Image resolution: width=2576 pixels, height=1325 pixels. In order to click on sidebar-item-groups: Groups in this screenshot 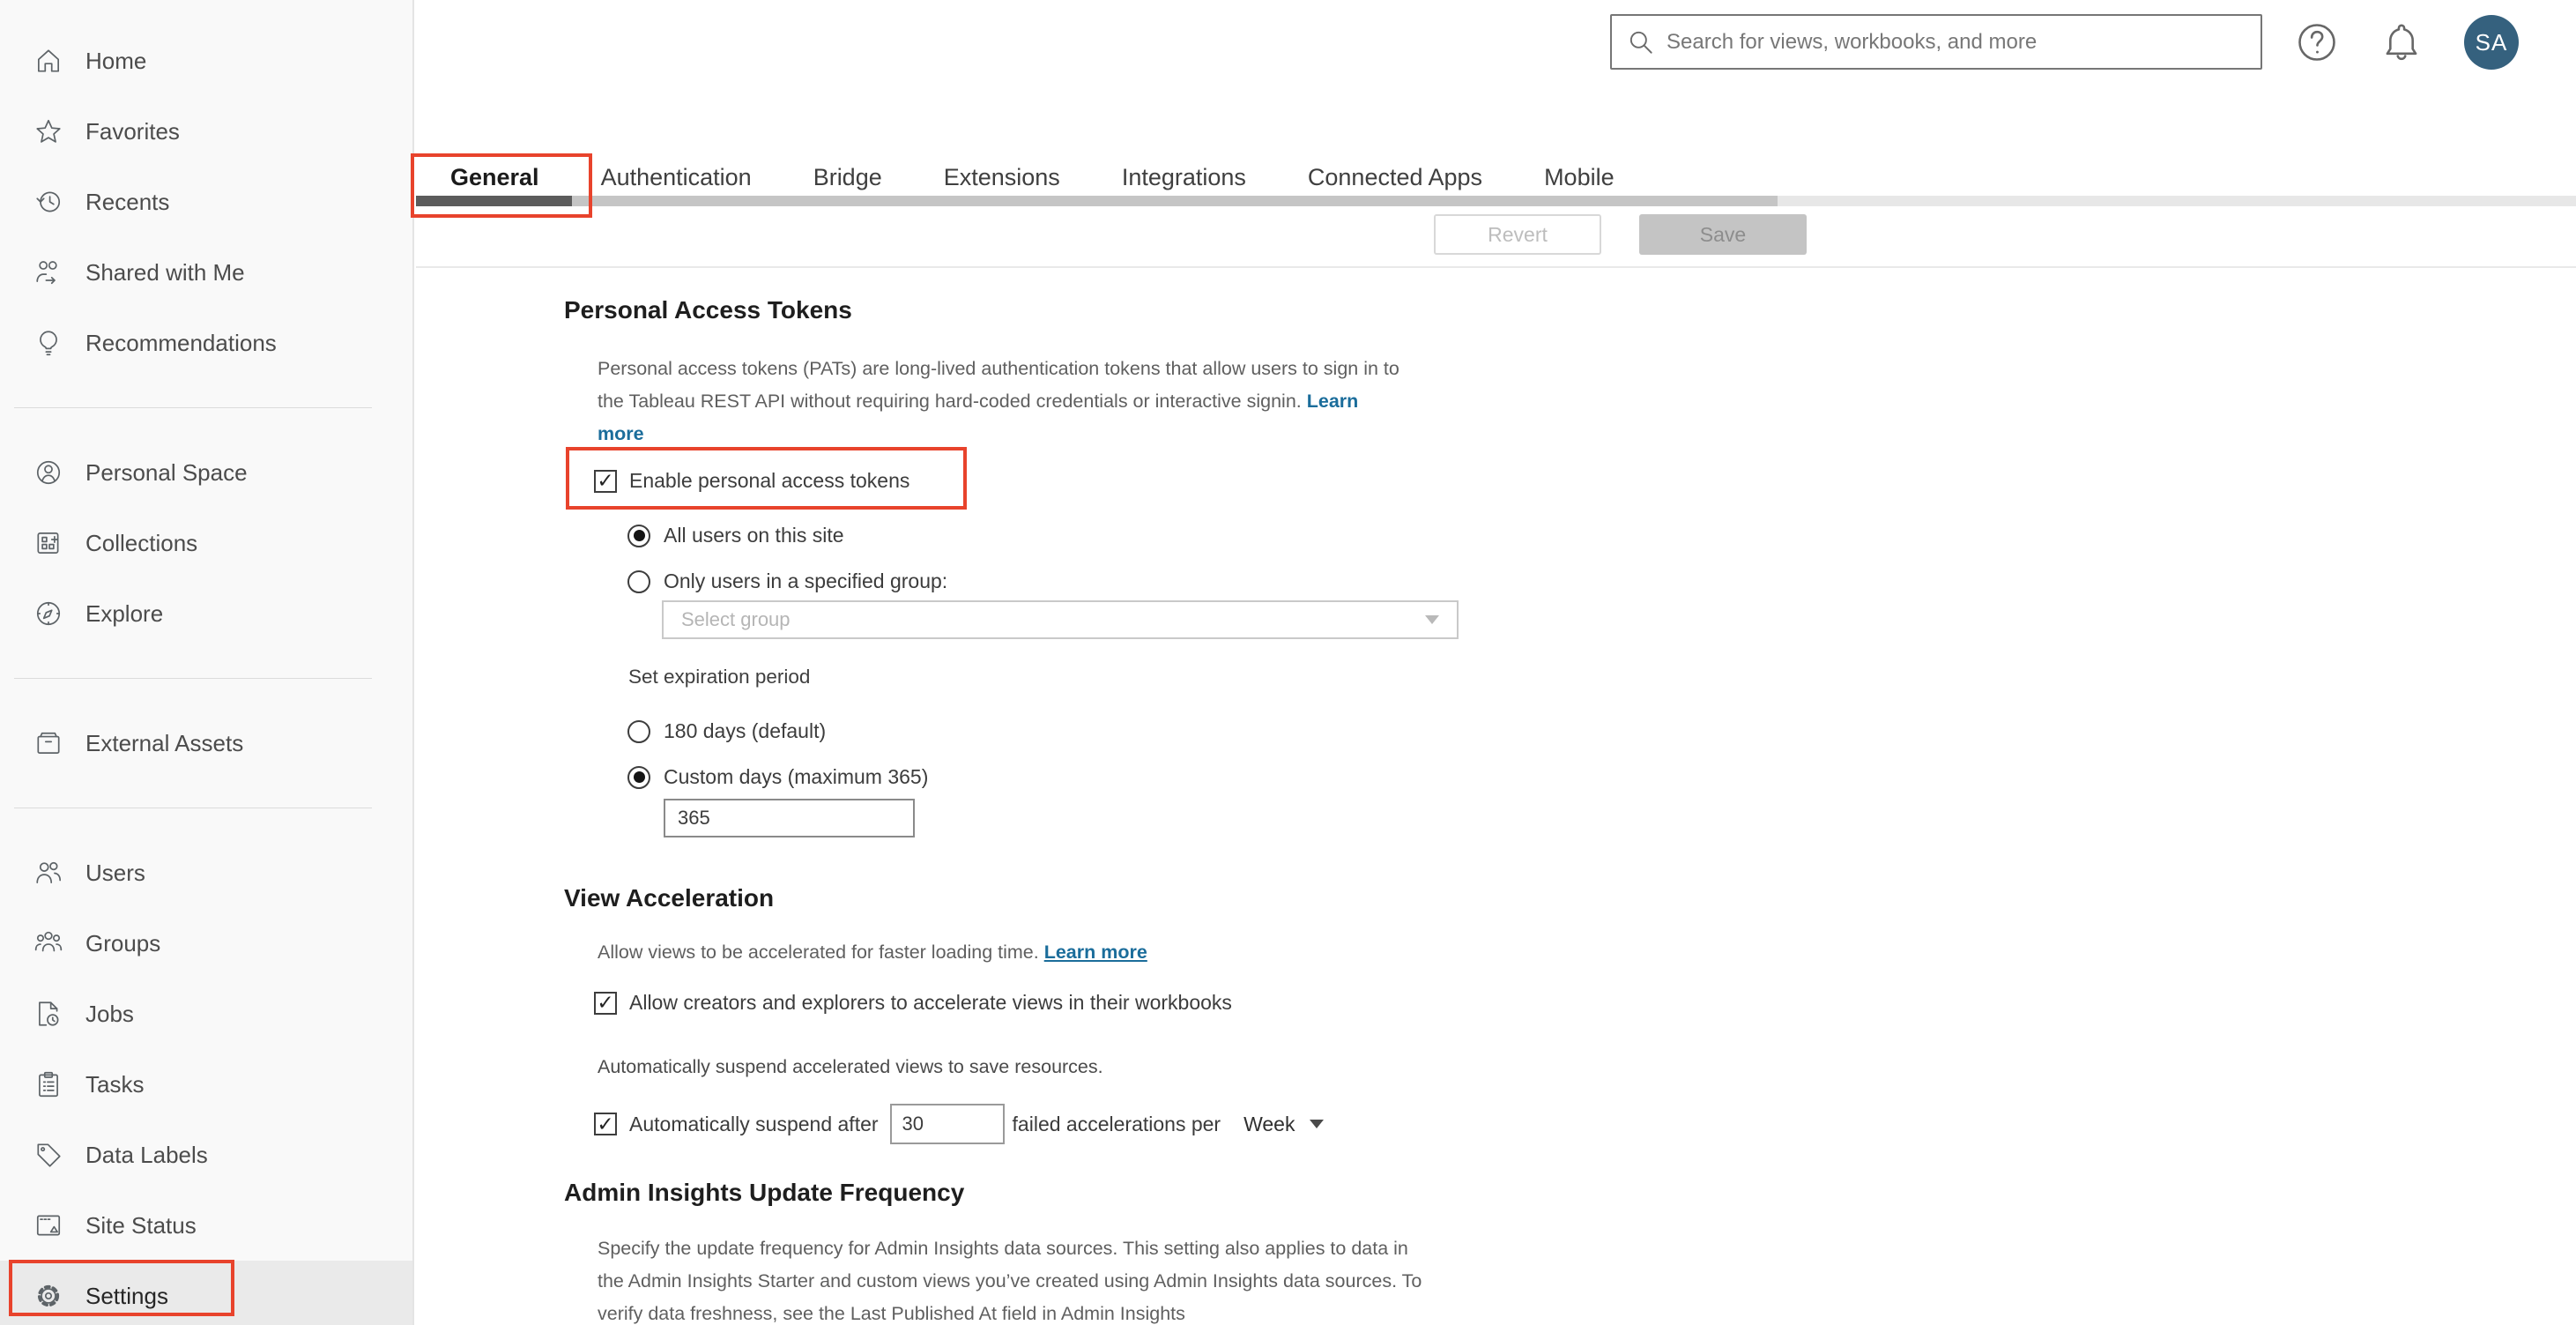, I will do `click(206, 943)`.